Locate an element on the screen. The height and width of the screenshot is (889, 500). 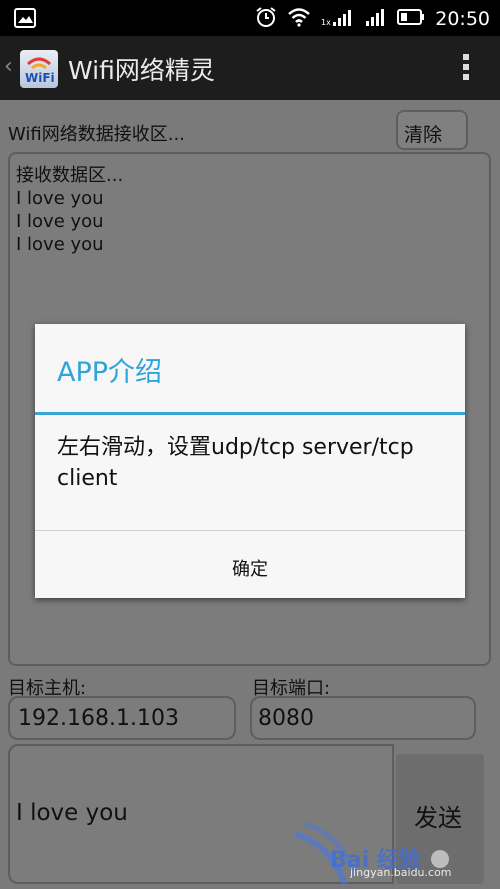
back-chevron-icon: ‹ is located at coordinates (8, 66).